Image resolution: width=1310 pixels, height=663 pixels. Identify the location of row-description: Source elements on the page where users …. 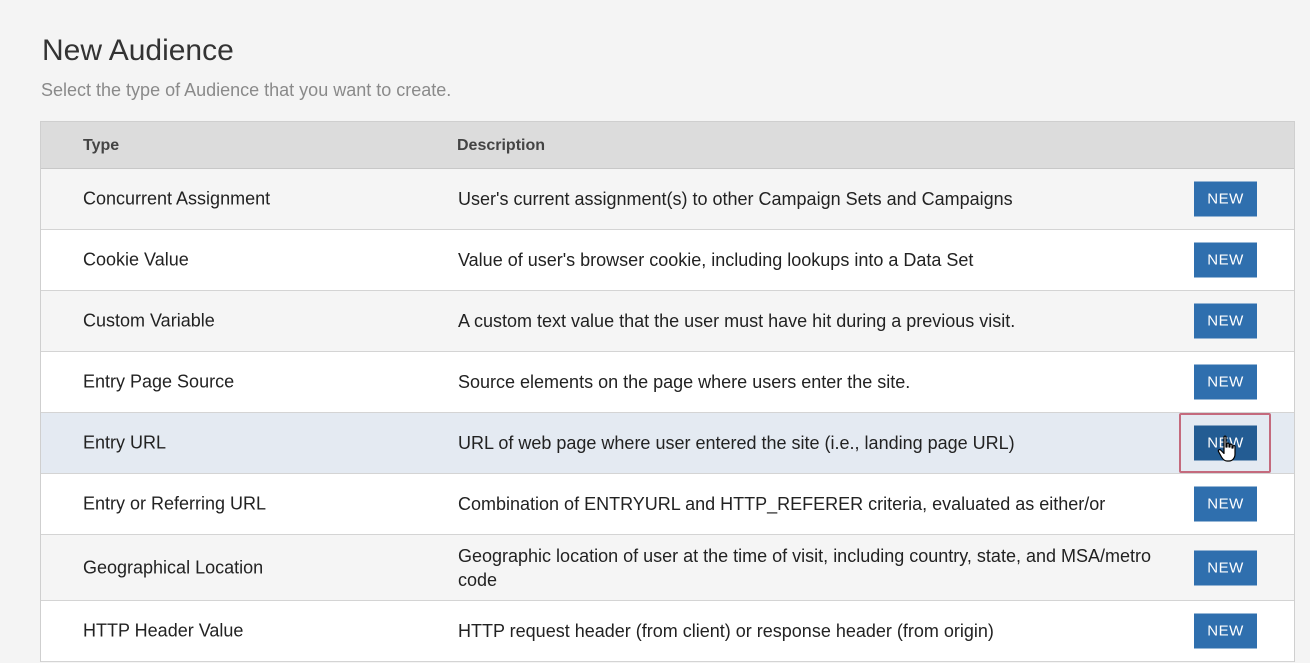
(684, 382).